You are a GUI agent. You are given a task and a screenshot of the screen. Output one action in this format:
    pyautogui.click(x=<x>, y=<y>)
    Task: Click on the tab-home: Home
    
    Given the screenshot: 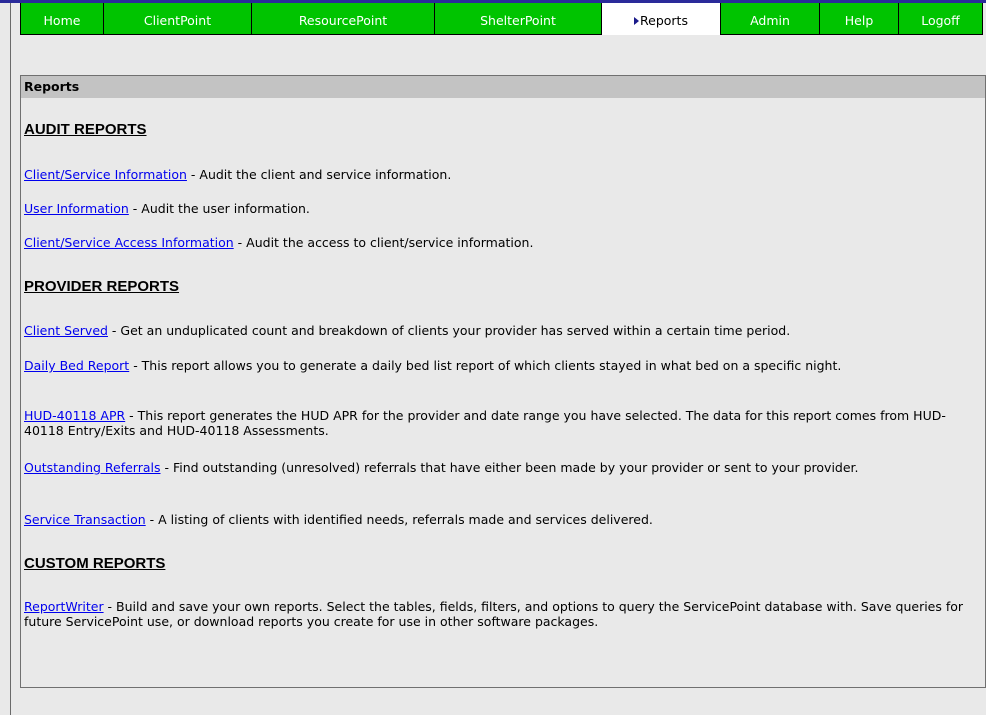 What is the action you would take?
    pyautogui.click(x=62, y=19)
    